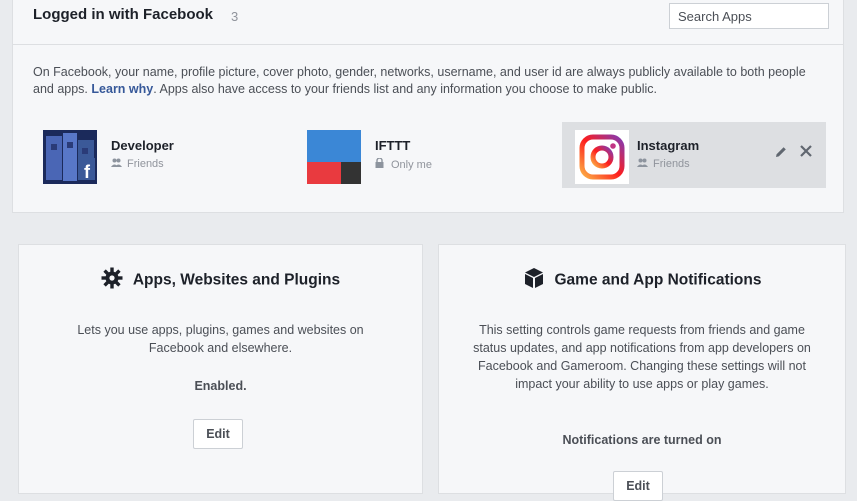 The image size is (857, 501). I want to click on card-title: Apps, Websites and Plugins, so click(220, 280).